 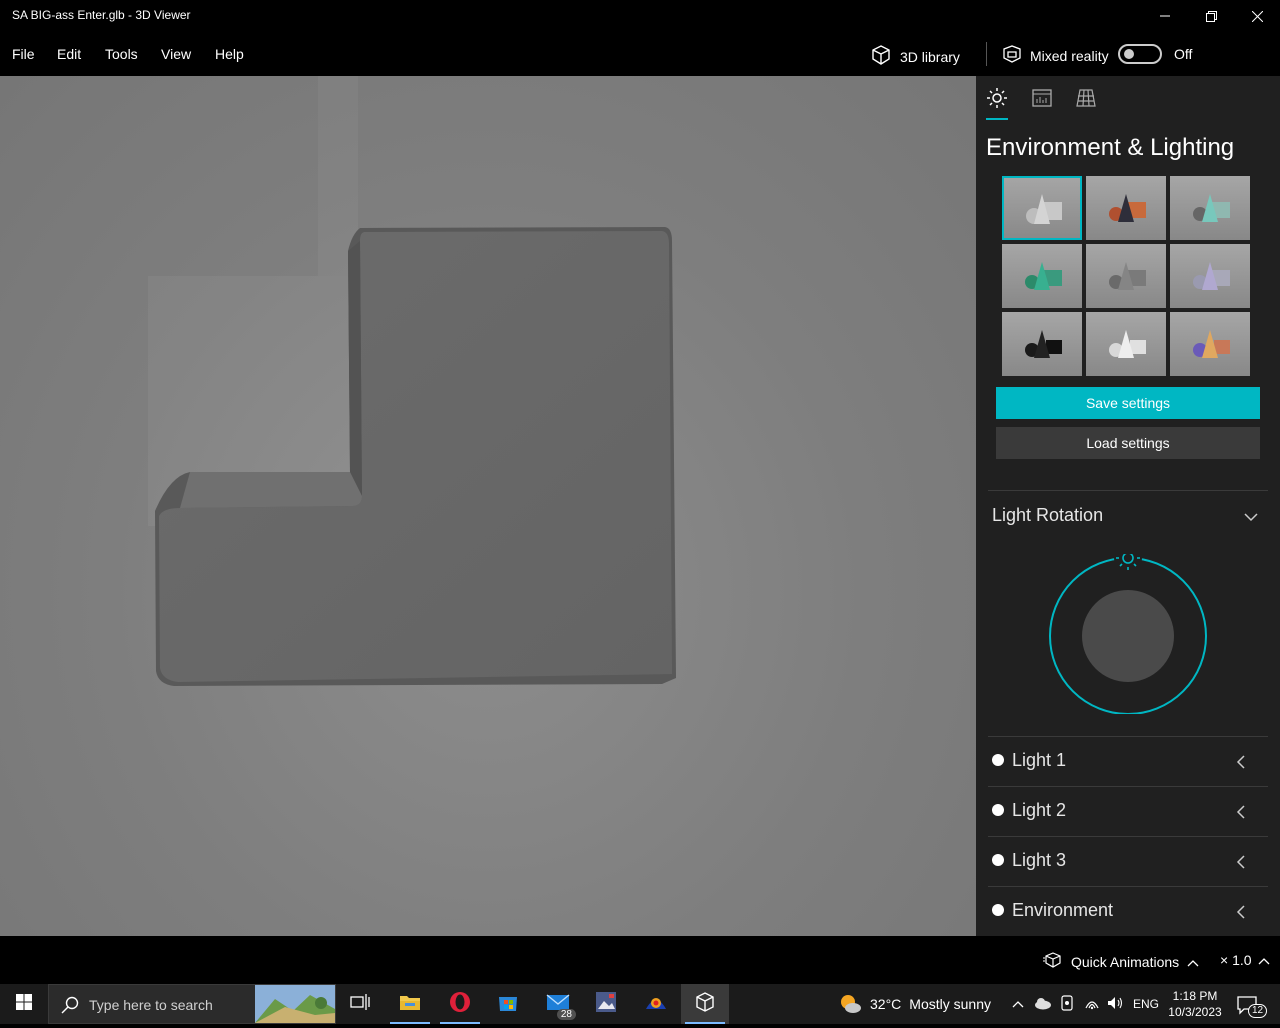 I want to click on mixed-reality-toggle, so click(x=1140, y=54).